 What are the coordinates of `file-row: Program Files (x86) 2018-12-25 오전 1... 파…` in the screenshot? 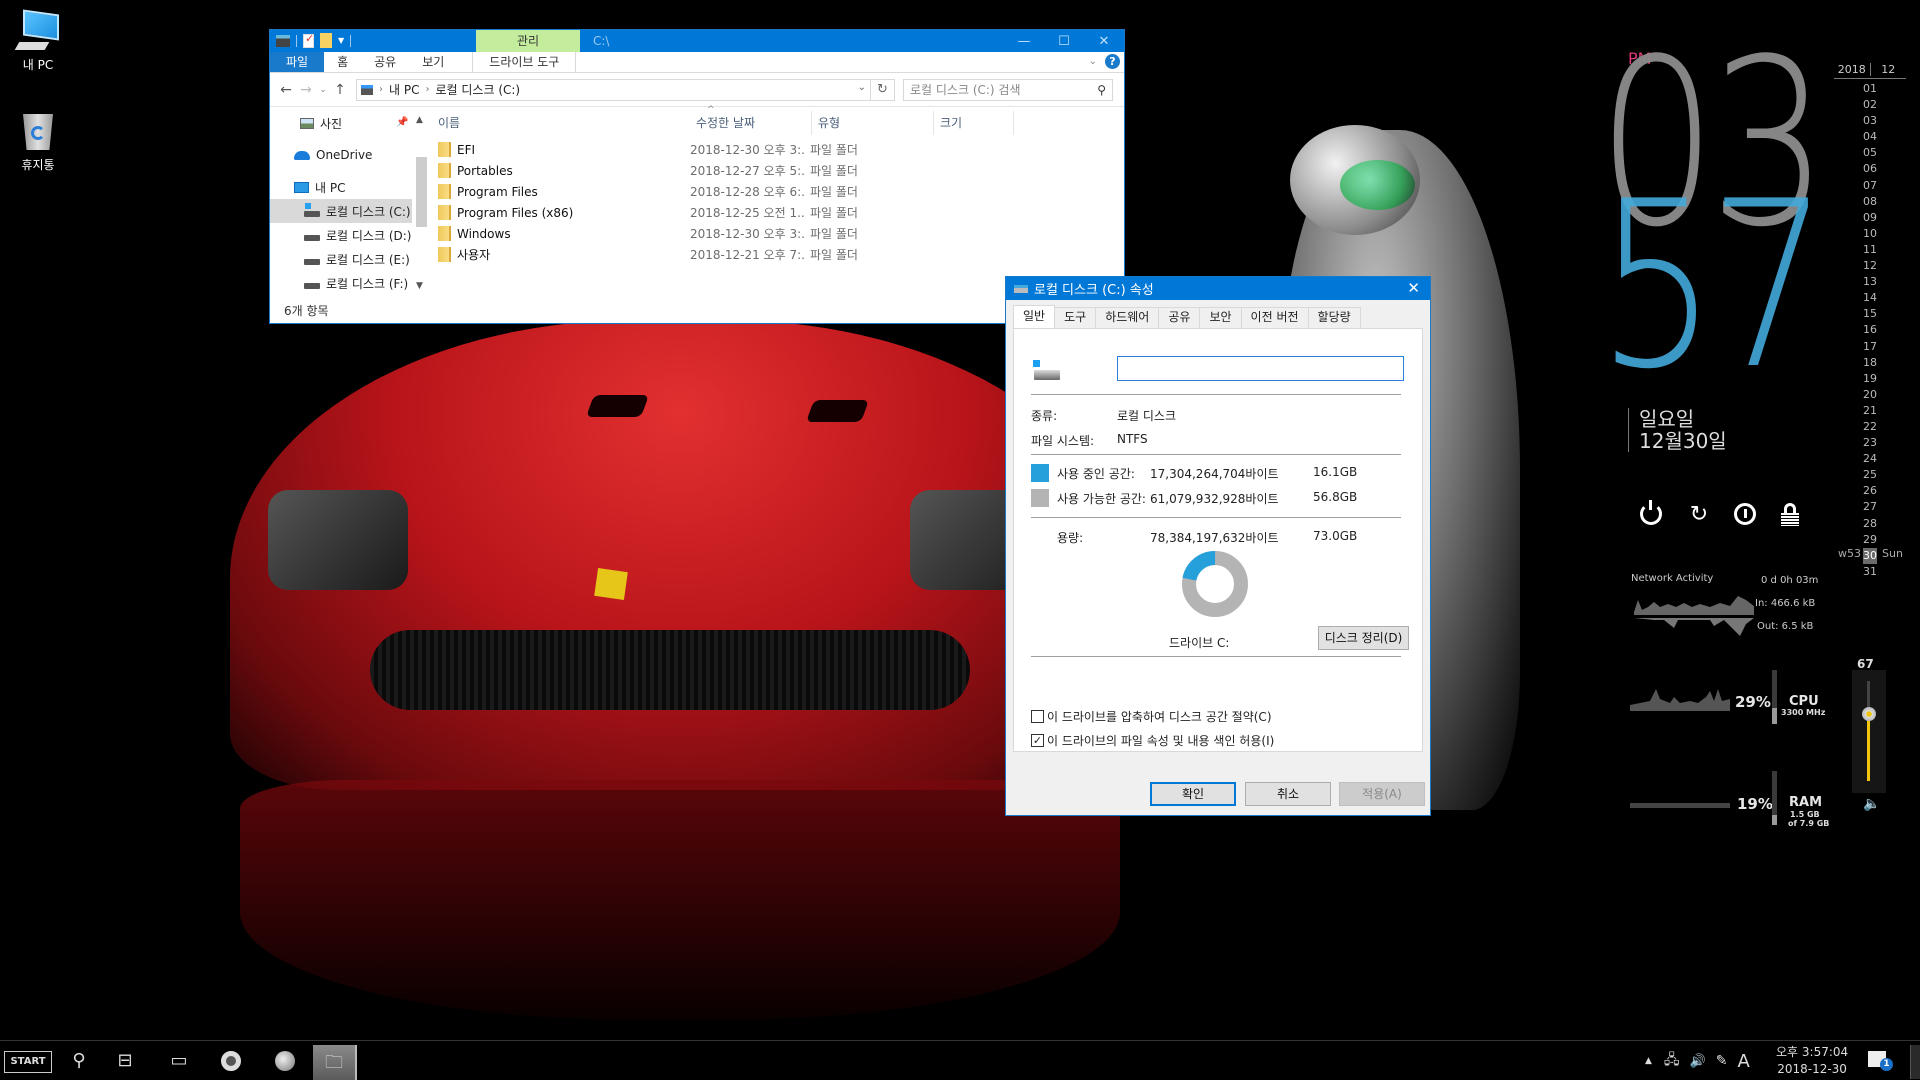 It's located at (778, 212).